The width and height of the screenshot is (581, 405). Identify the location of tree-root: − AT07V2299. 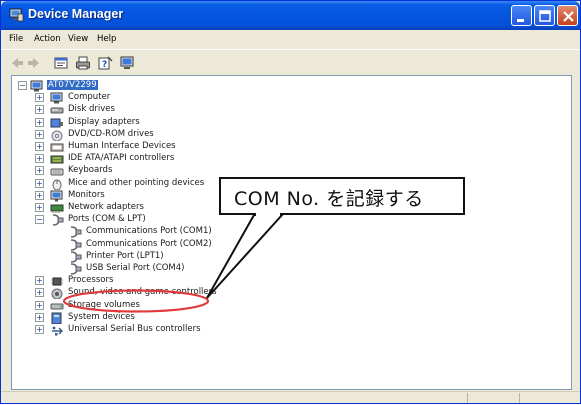
(112, 86).